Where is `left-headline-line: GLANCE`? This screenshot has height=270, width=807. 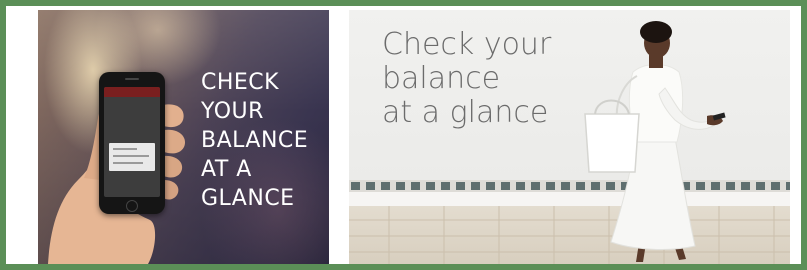
left-headline-line: GLANCE is located at coordinates (248, 198).